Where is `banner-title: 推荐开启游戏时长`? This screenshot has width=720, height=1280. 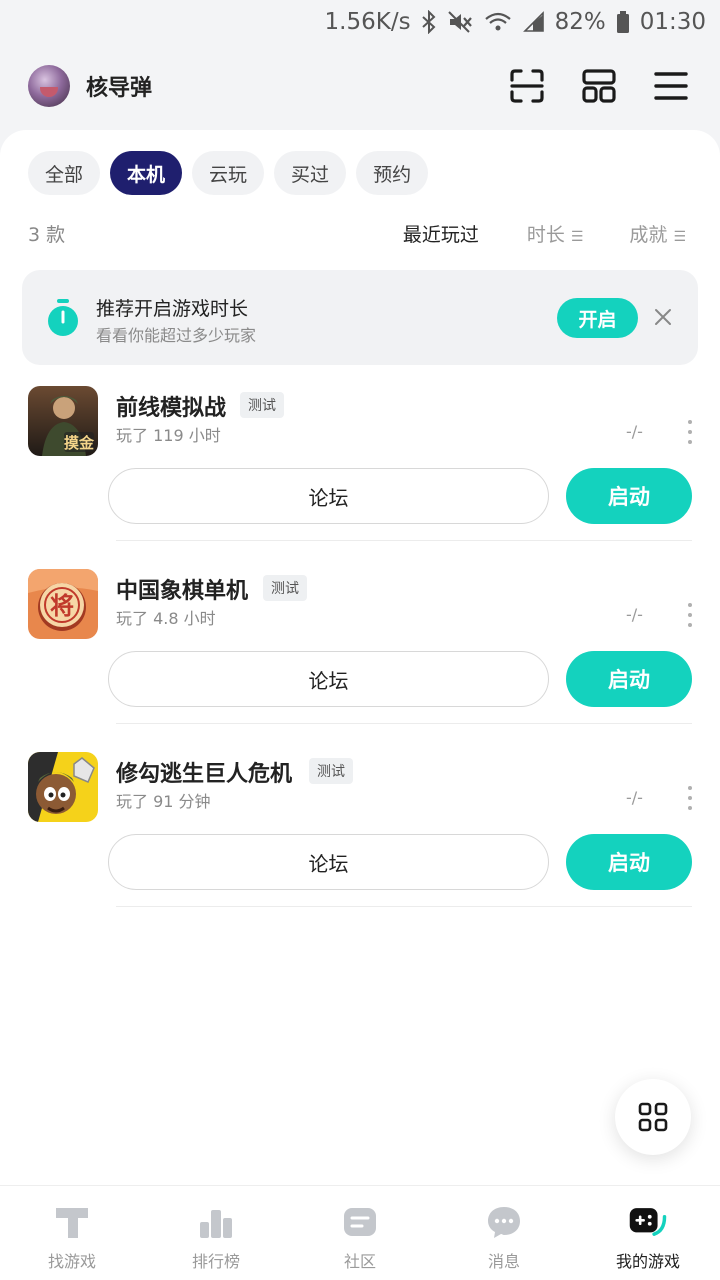
banner-title: 推荐开启游戏时长 is located at coordinates (172, 309).